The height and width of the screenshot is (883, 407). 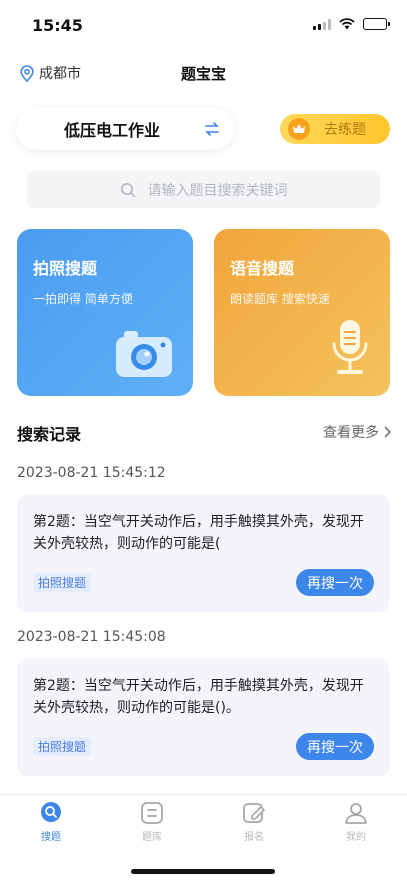 What do you see at coordinates (203, 25) in the screenshot?
I see `status-bar: 15:45` at bounding box center [203, 25].